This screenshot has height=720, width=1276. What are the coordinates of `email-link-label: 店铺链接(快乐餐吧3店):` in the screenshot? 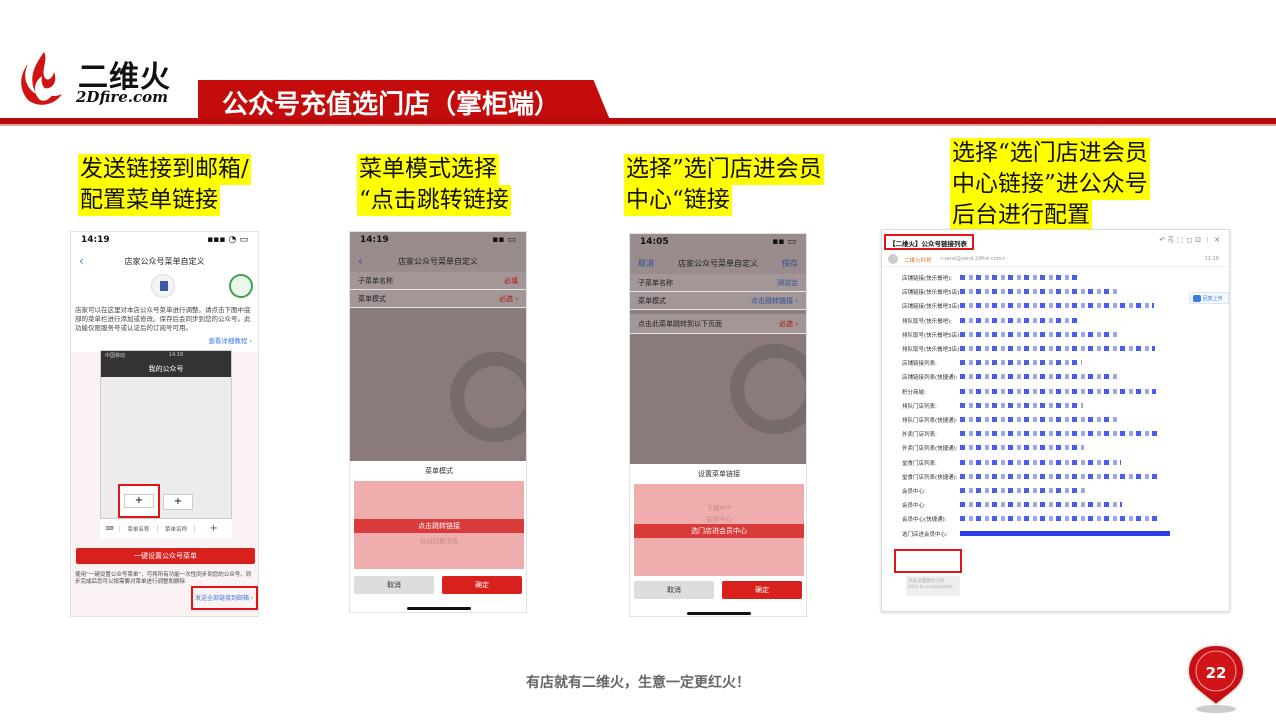 It's located at (932, 307).